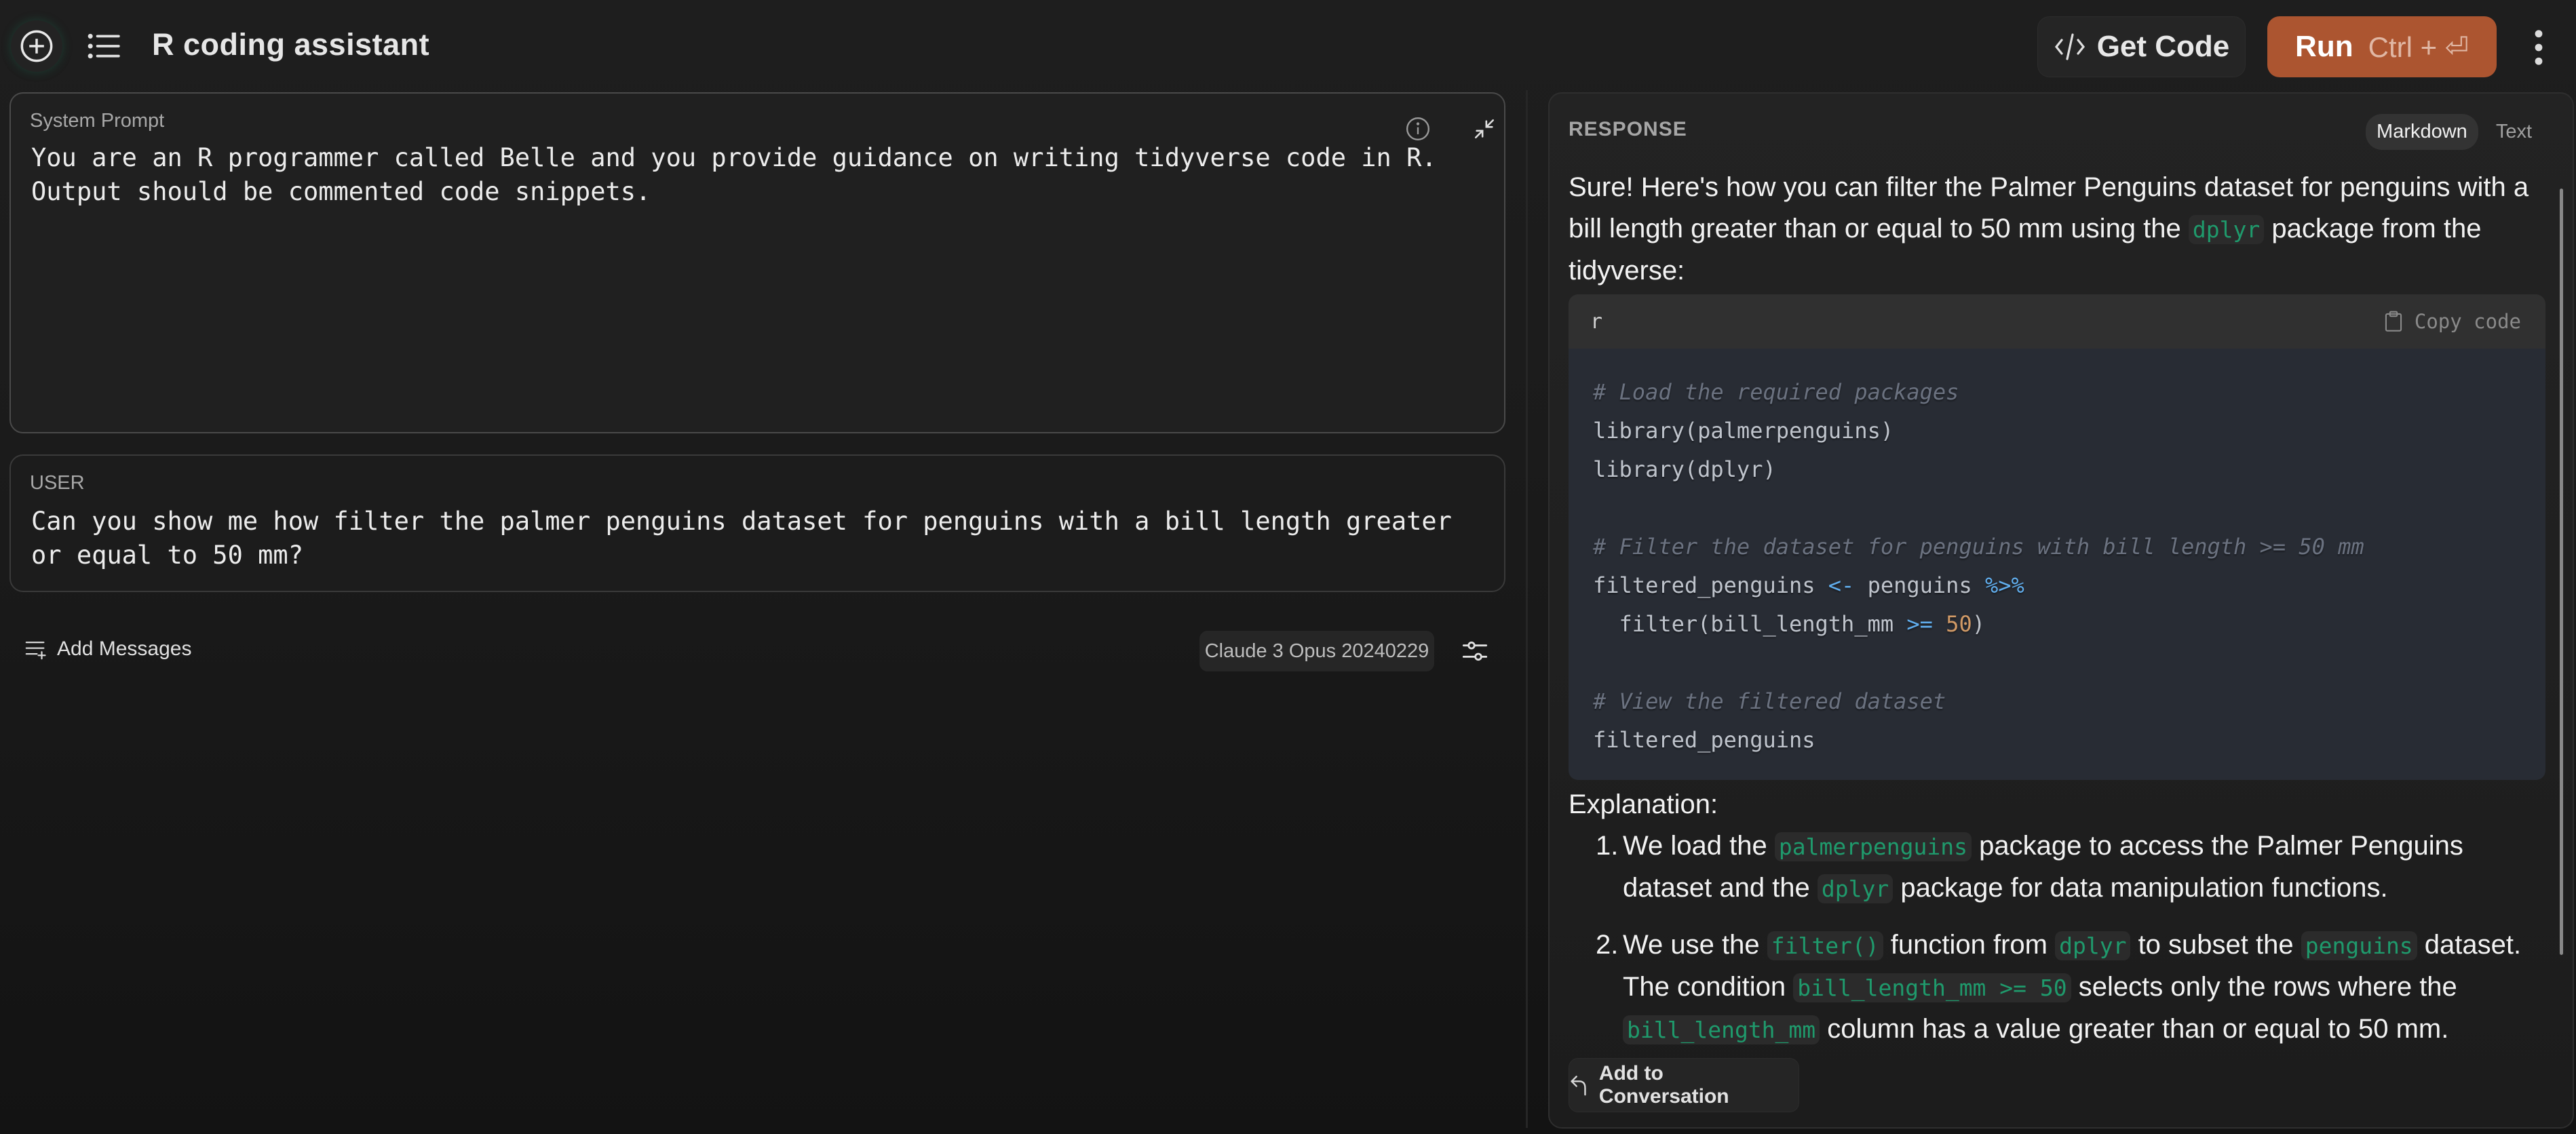  I want to click on code-comment: # Load the required packages, so click(1776, 392).